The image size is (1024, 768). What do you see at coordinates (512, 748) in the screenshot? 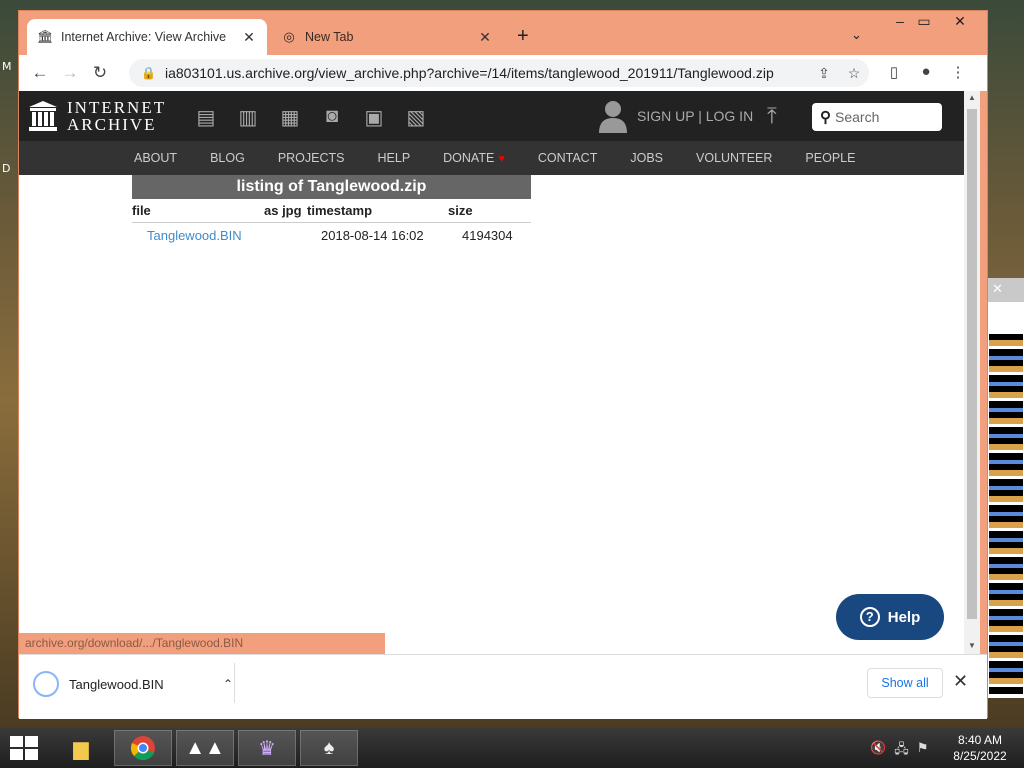
I see `taskbar: ▆ ▲▲ ♛ ♠ 🔇 🖧 ⚑ 8:40 AM 8/25/2022` at bounding box center [512, 748].